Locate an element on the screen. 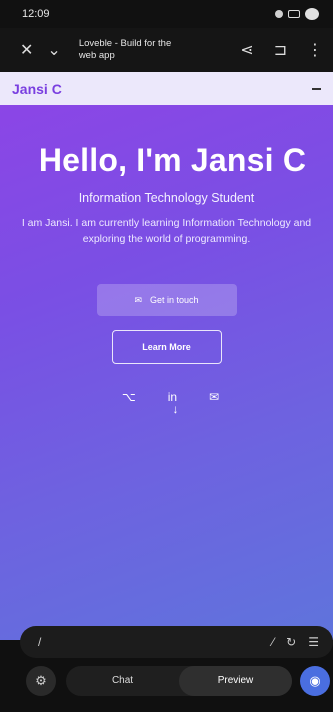 The height and width of the screenshot is (712, 333). chat-tab: Chat is located at coordinates (122, 681).